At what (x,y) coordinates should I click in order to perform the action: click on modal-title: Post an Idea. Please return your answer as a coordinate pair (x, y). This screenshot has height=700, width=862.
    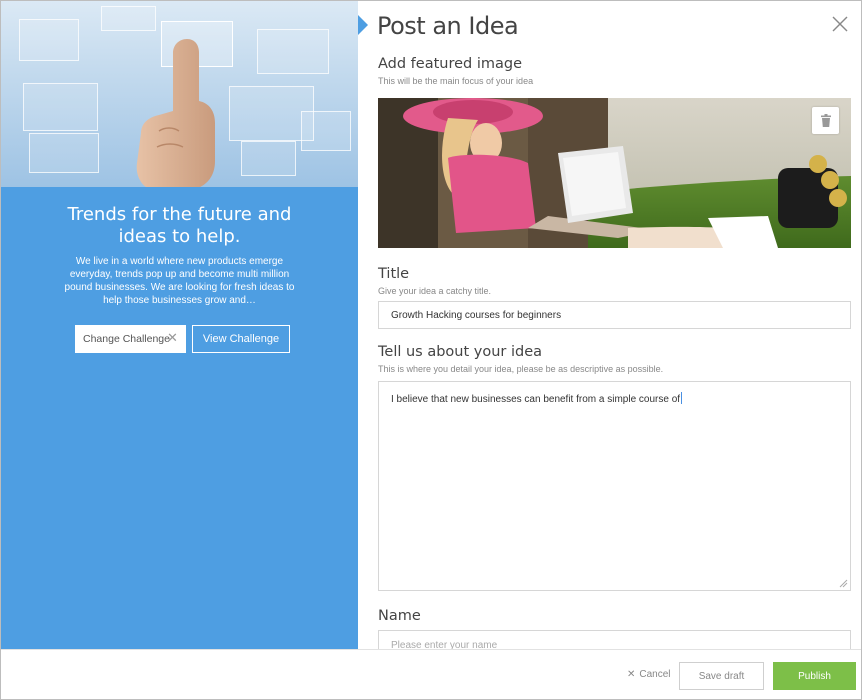
    Looking at the image, I should click on (448, 26).